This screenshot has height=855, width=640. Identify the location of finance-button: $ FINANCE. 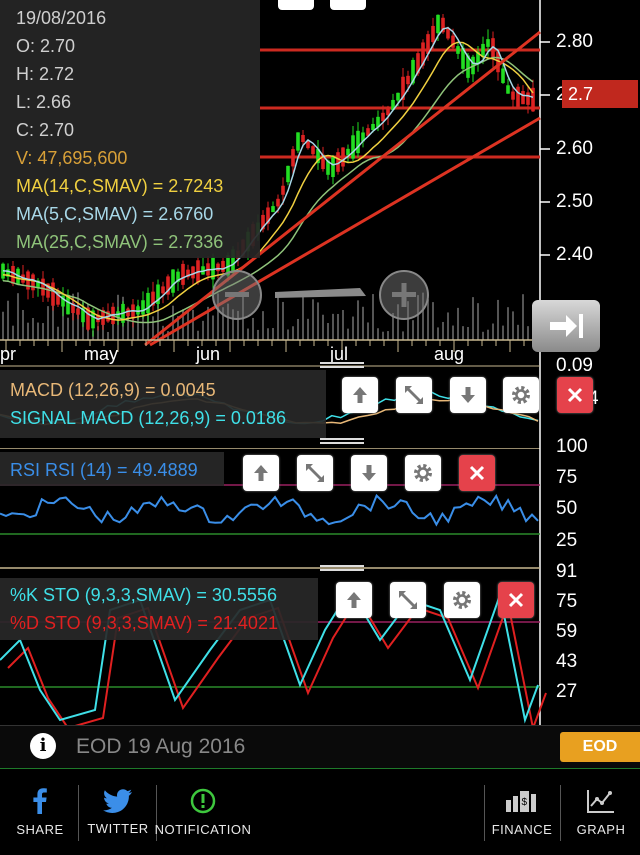
(522, 812).